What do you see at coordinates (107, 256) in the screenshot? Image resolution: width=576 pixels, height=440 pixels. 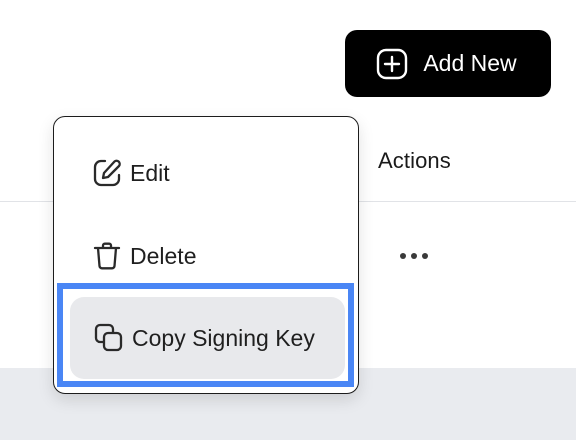 I see `trash-icon` at bounding box center [107, 256].